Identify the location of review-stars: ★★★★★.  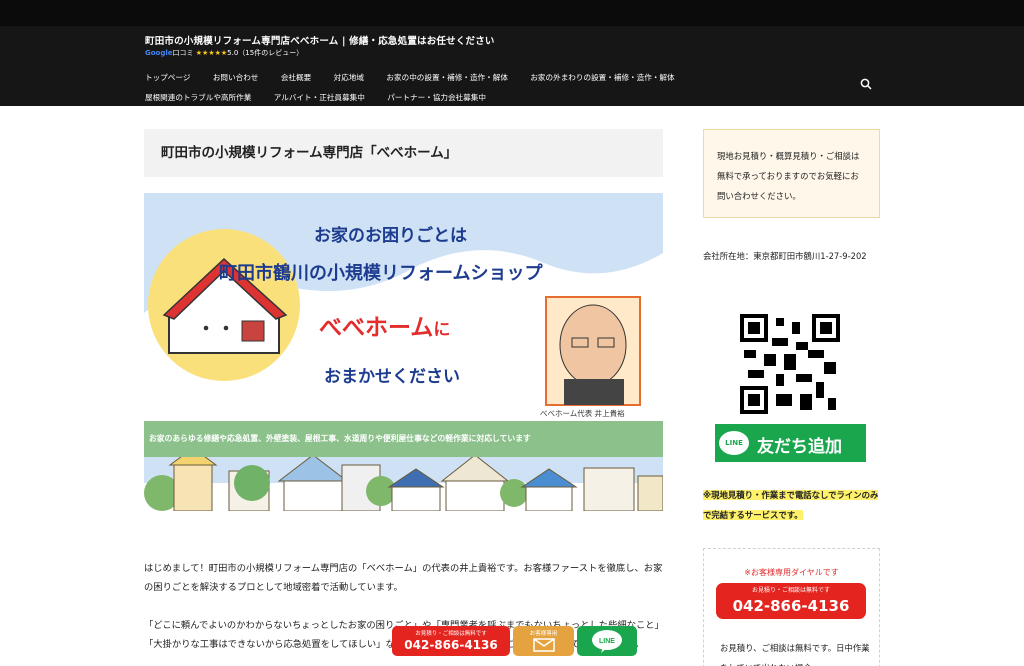
(211, 53).